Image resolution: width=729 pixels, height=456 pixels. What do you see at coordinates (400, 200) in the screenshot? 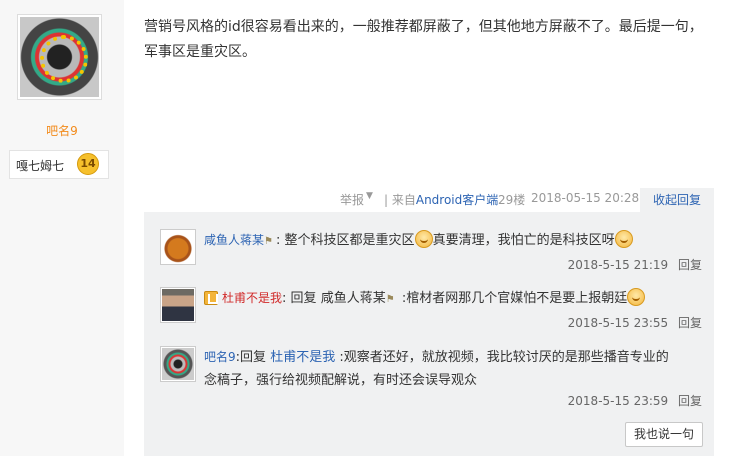
I see `source-prefix: | 来自` at bounding box center [400, 200].